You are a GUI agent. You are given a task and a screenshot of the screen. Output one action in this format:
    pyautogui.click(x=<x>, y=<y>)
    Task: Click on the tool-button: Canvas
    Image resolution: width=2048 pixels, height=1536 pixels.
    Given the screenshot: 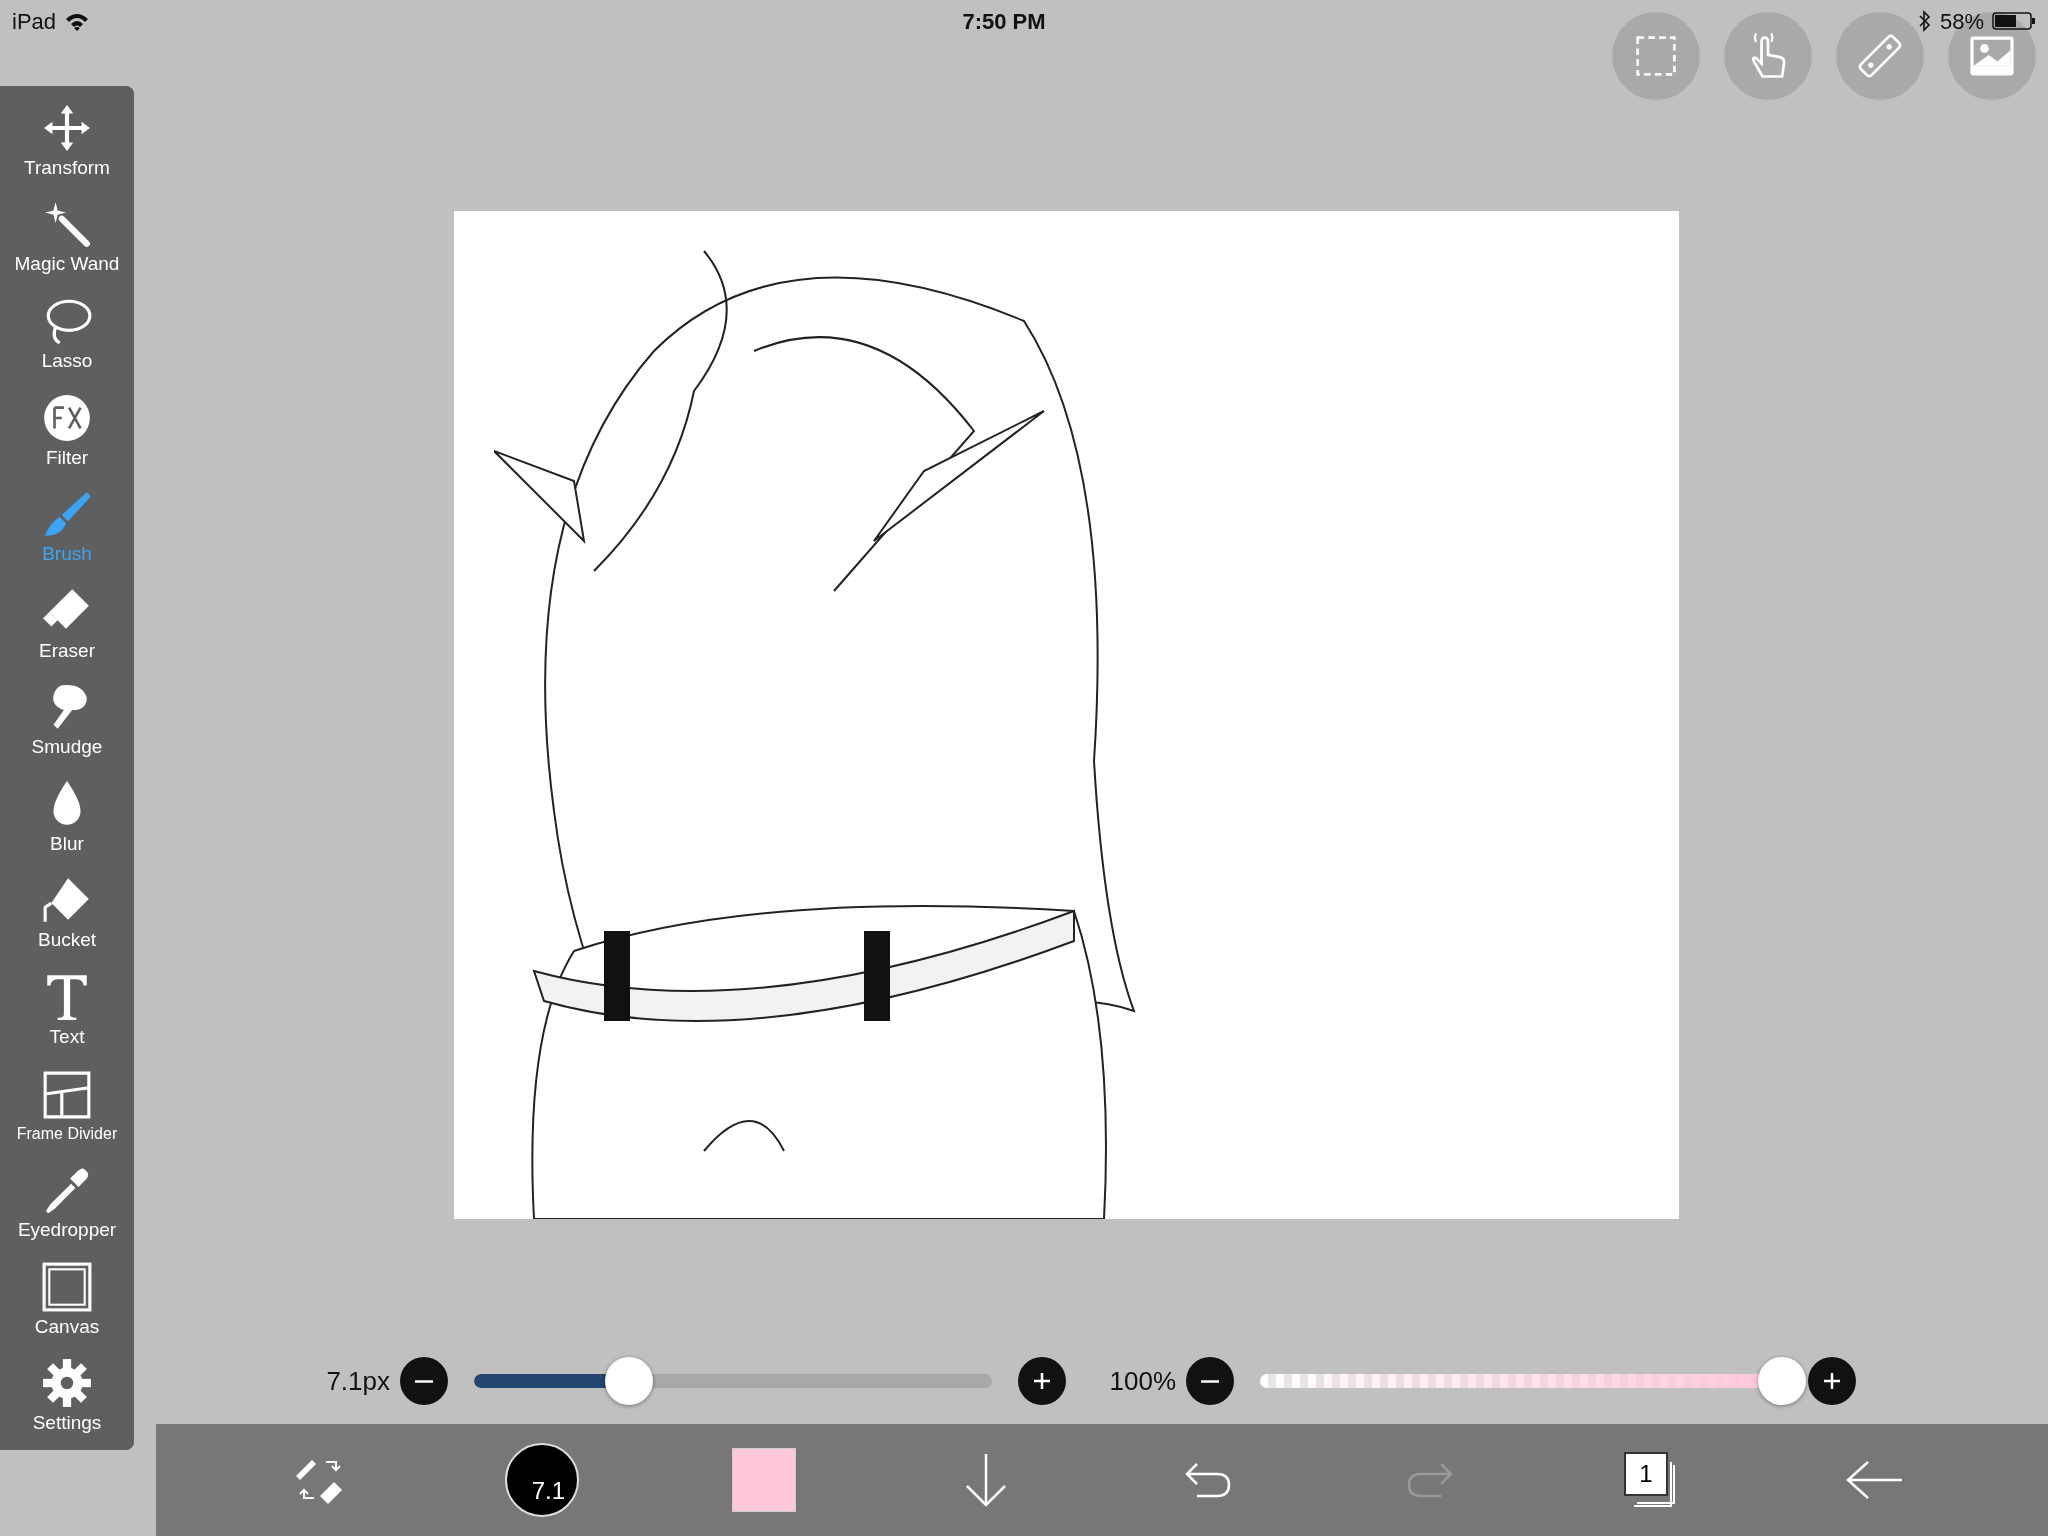 What is the action you would take?
    pyautogui.click(x=67, y=1299)
    